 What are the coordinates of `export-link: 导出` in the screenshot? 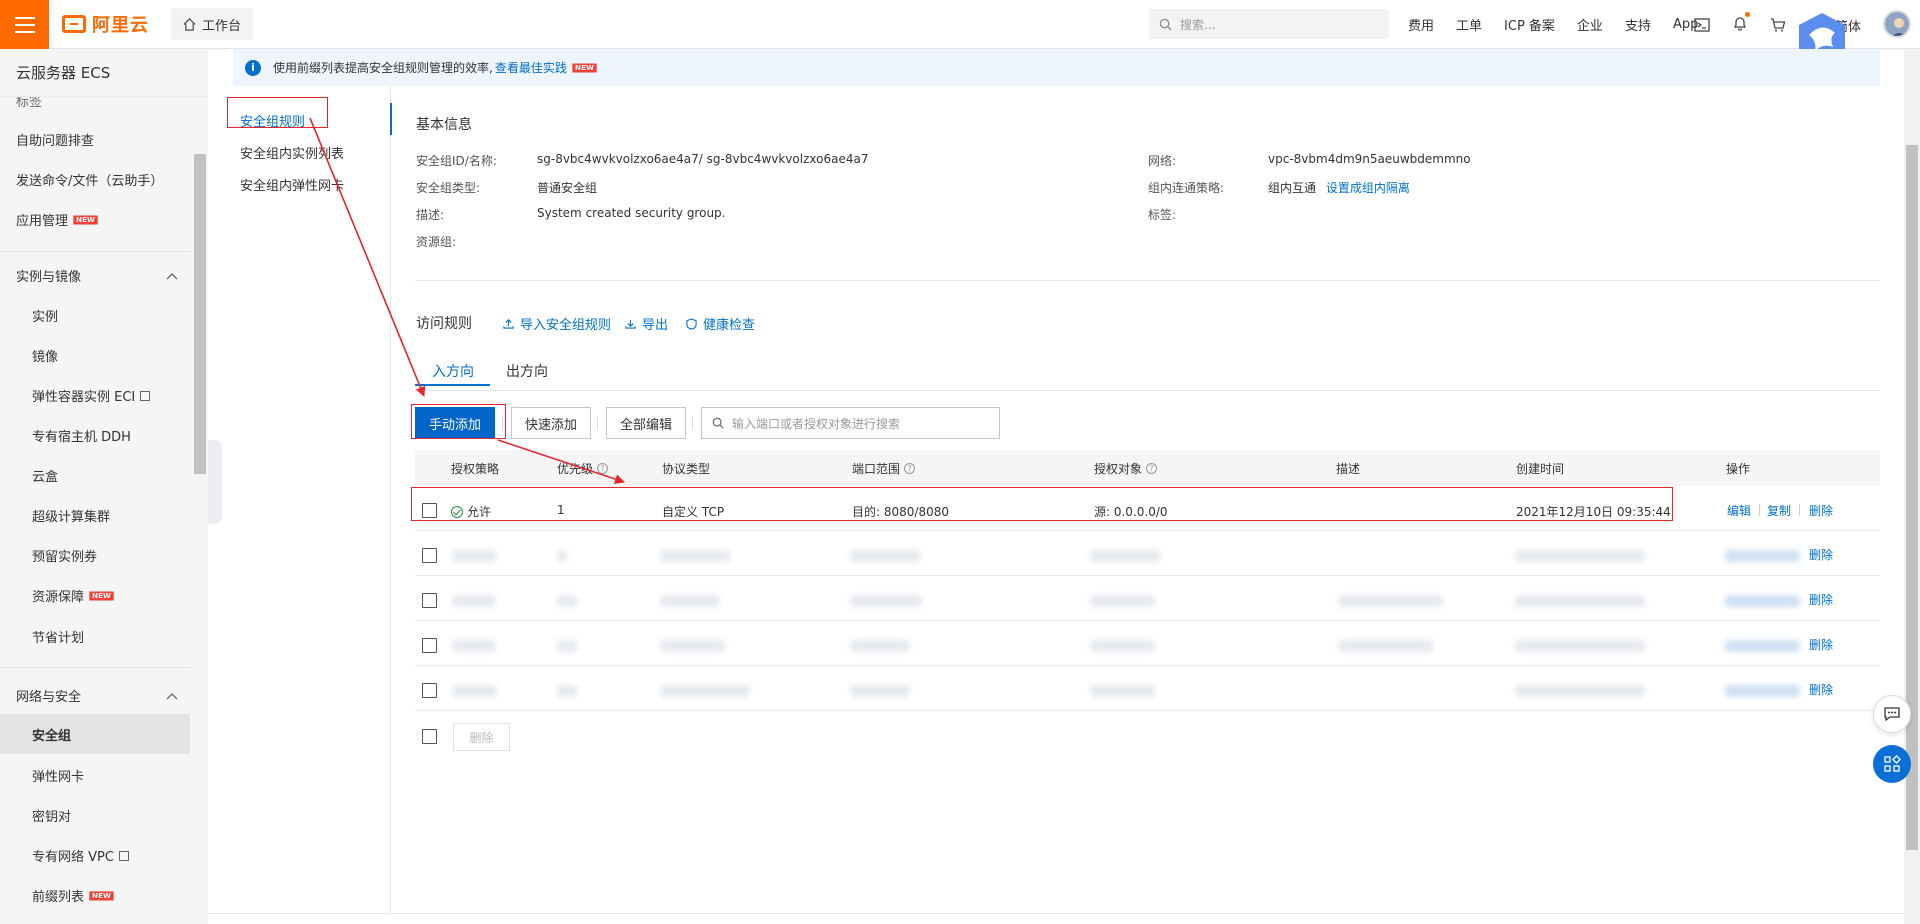 It's located at (646, 323).